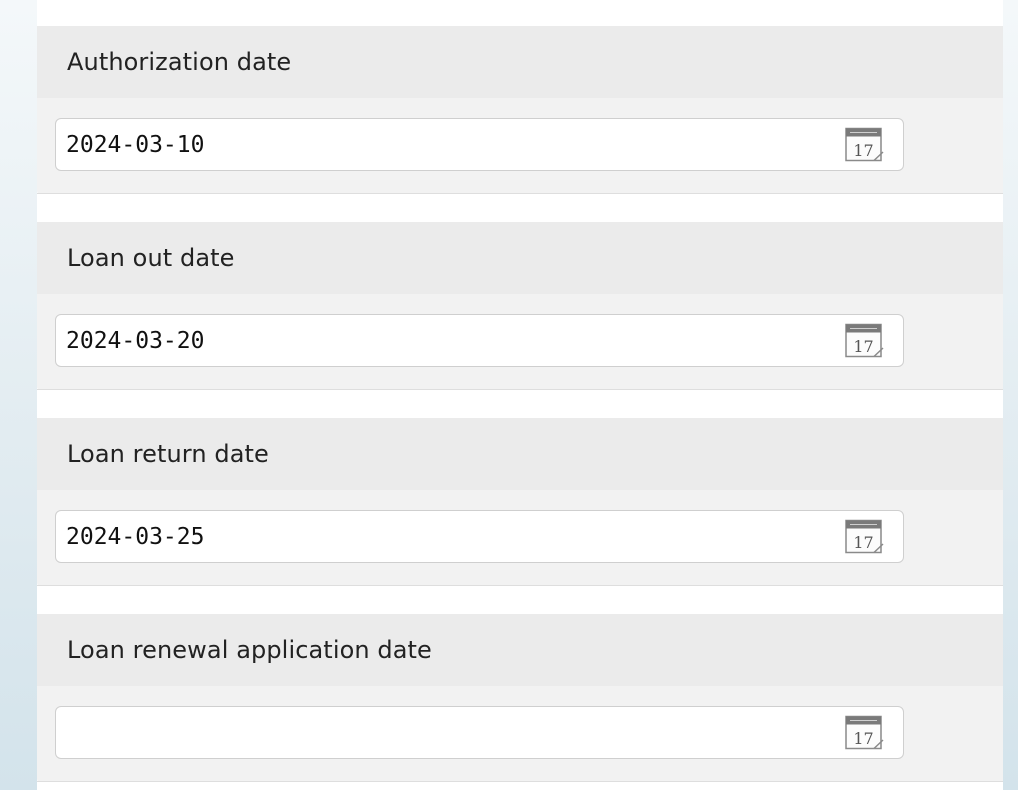  I want to click on loan-return-date-body: 2024-03-25 17, so click(520, 538).